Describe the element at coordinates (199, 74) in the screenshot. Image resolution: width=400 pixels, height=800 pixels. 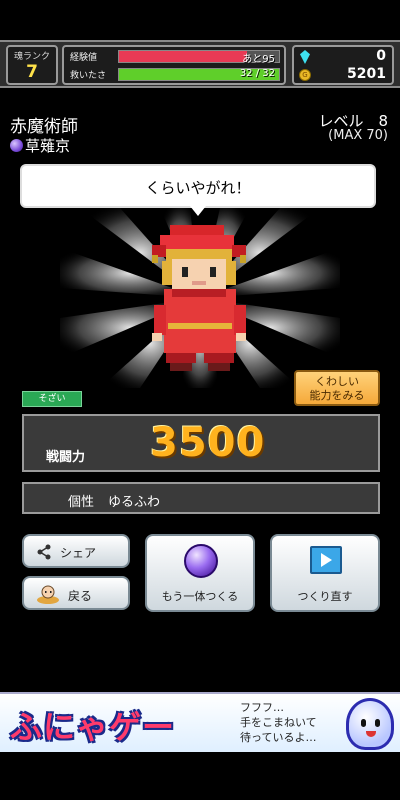
I see `save-bar: 32 / 32` at that location.